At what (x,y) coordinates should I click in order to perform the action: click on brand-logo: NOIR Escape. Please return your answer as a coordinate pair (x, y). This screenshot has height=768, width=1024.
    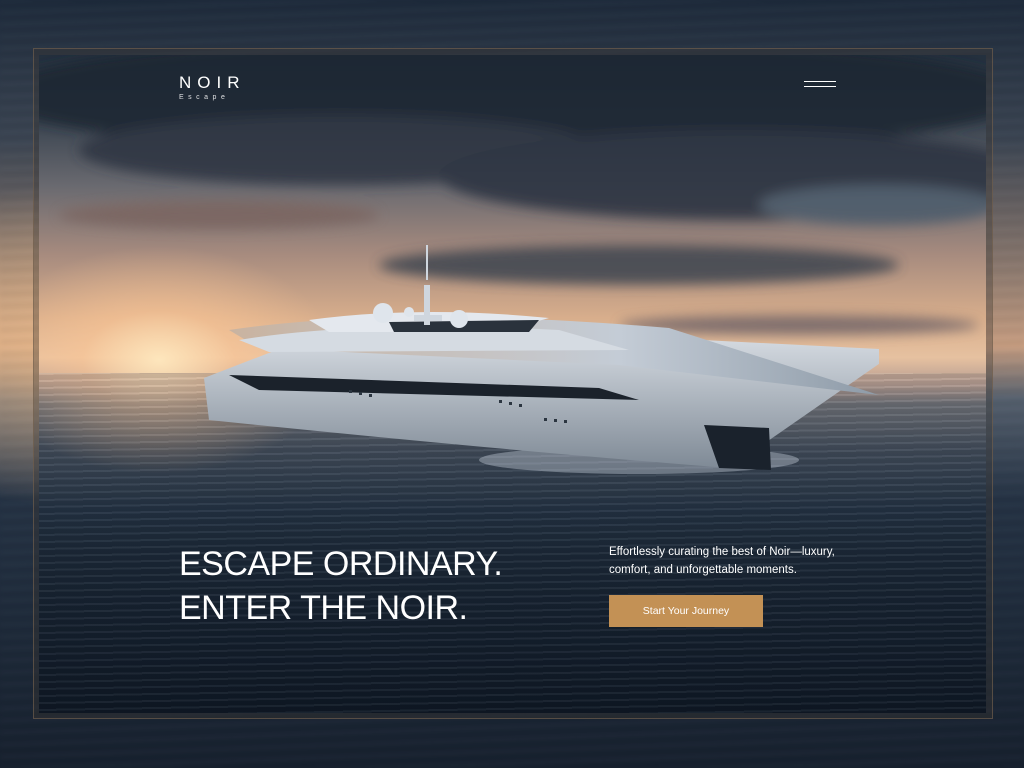
    Looking at the image, I should click on (212, 87).